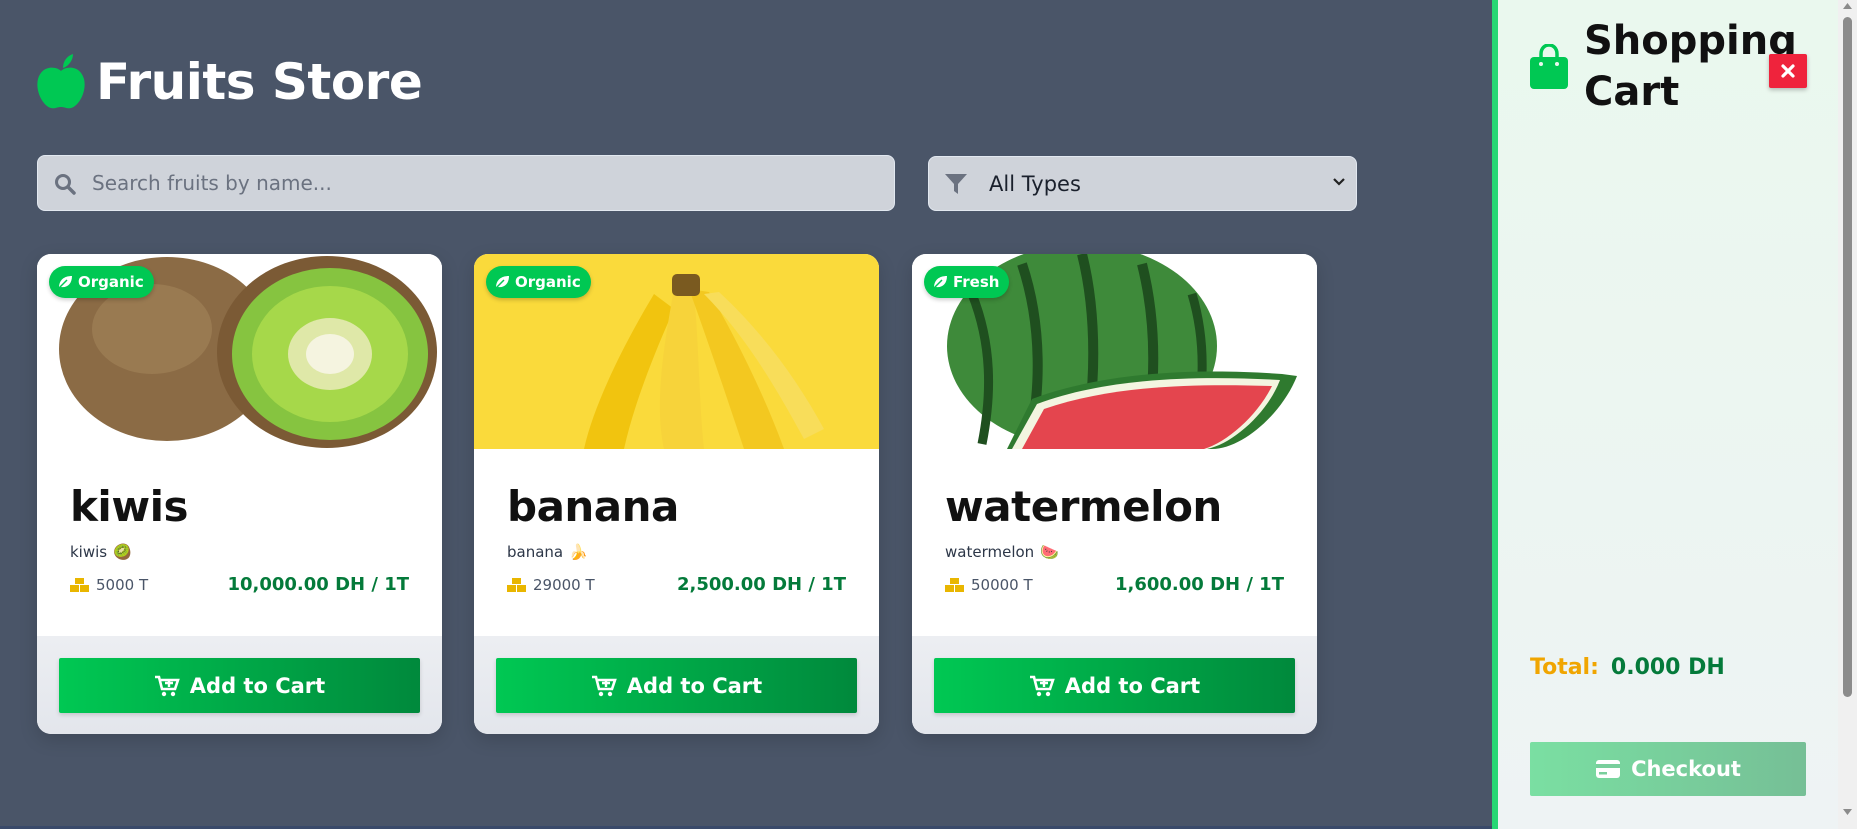 The height and width of the screenshot is (829, 1857). Describe the element at coordinates (129, 506) in the screenshot. I see `product-name: kiwis` at that location.